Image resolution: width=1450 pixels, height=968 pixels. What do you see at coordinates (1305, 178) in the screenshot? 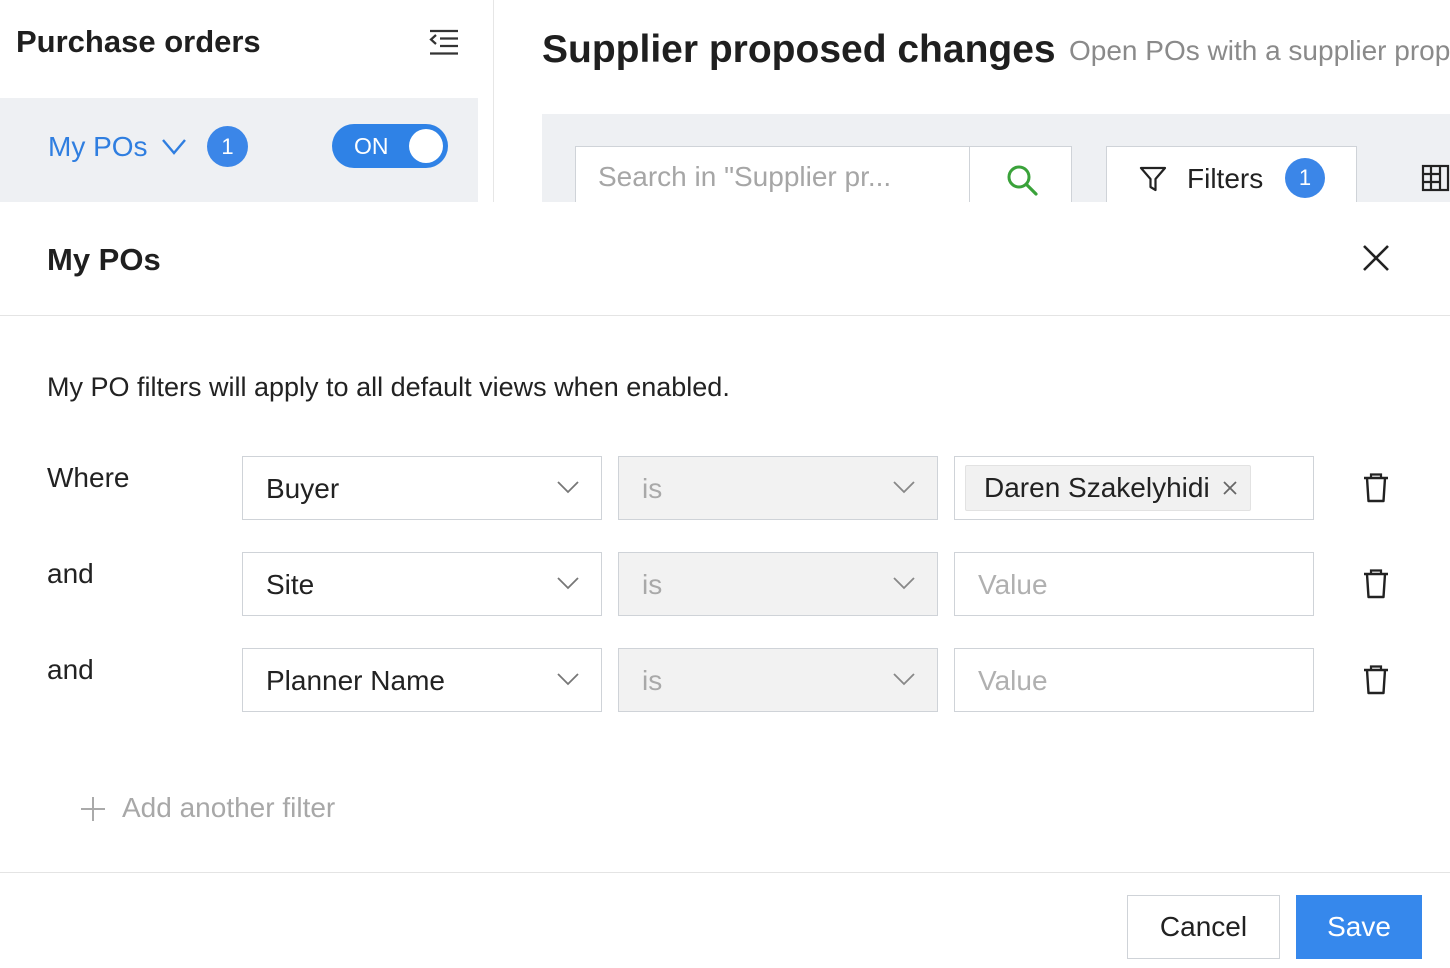
I see `filters-count-badge: 1` at bounding box center [1305, 178].